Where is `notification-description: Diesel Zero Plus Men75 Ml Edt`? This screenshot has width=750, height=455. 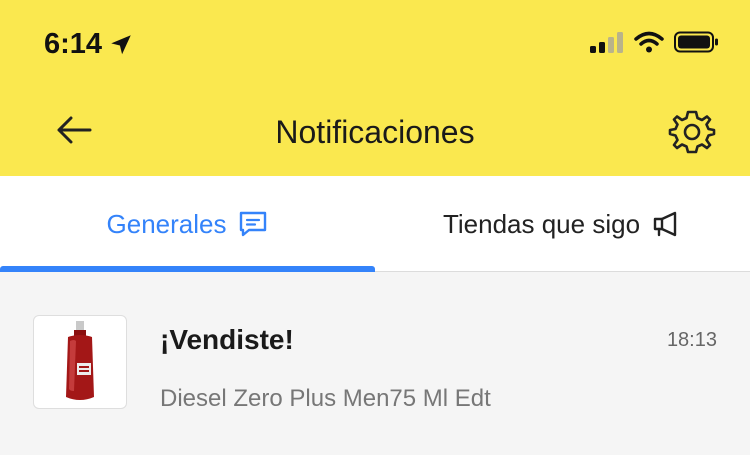
notification-description: Diesel Zero Plus Men75 Ml Edt is located at coordinates (325, 398).